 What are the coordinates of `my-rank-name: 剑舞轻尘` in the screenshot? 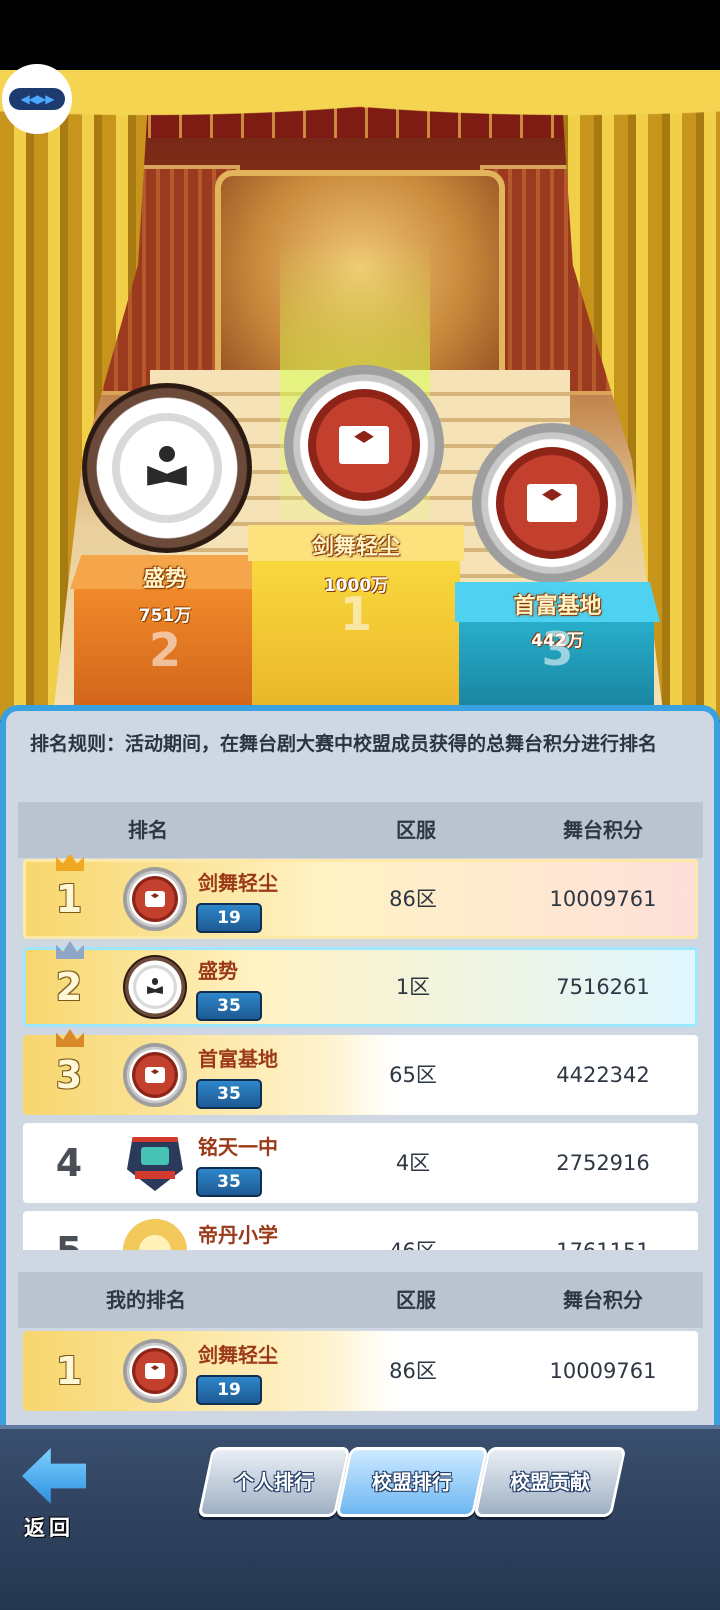 It's located at (238, 1355).